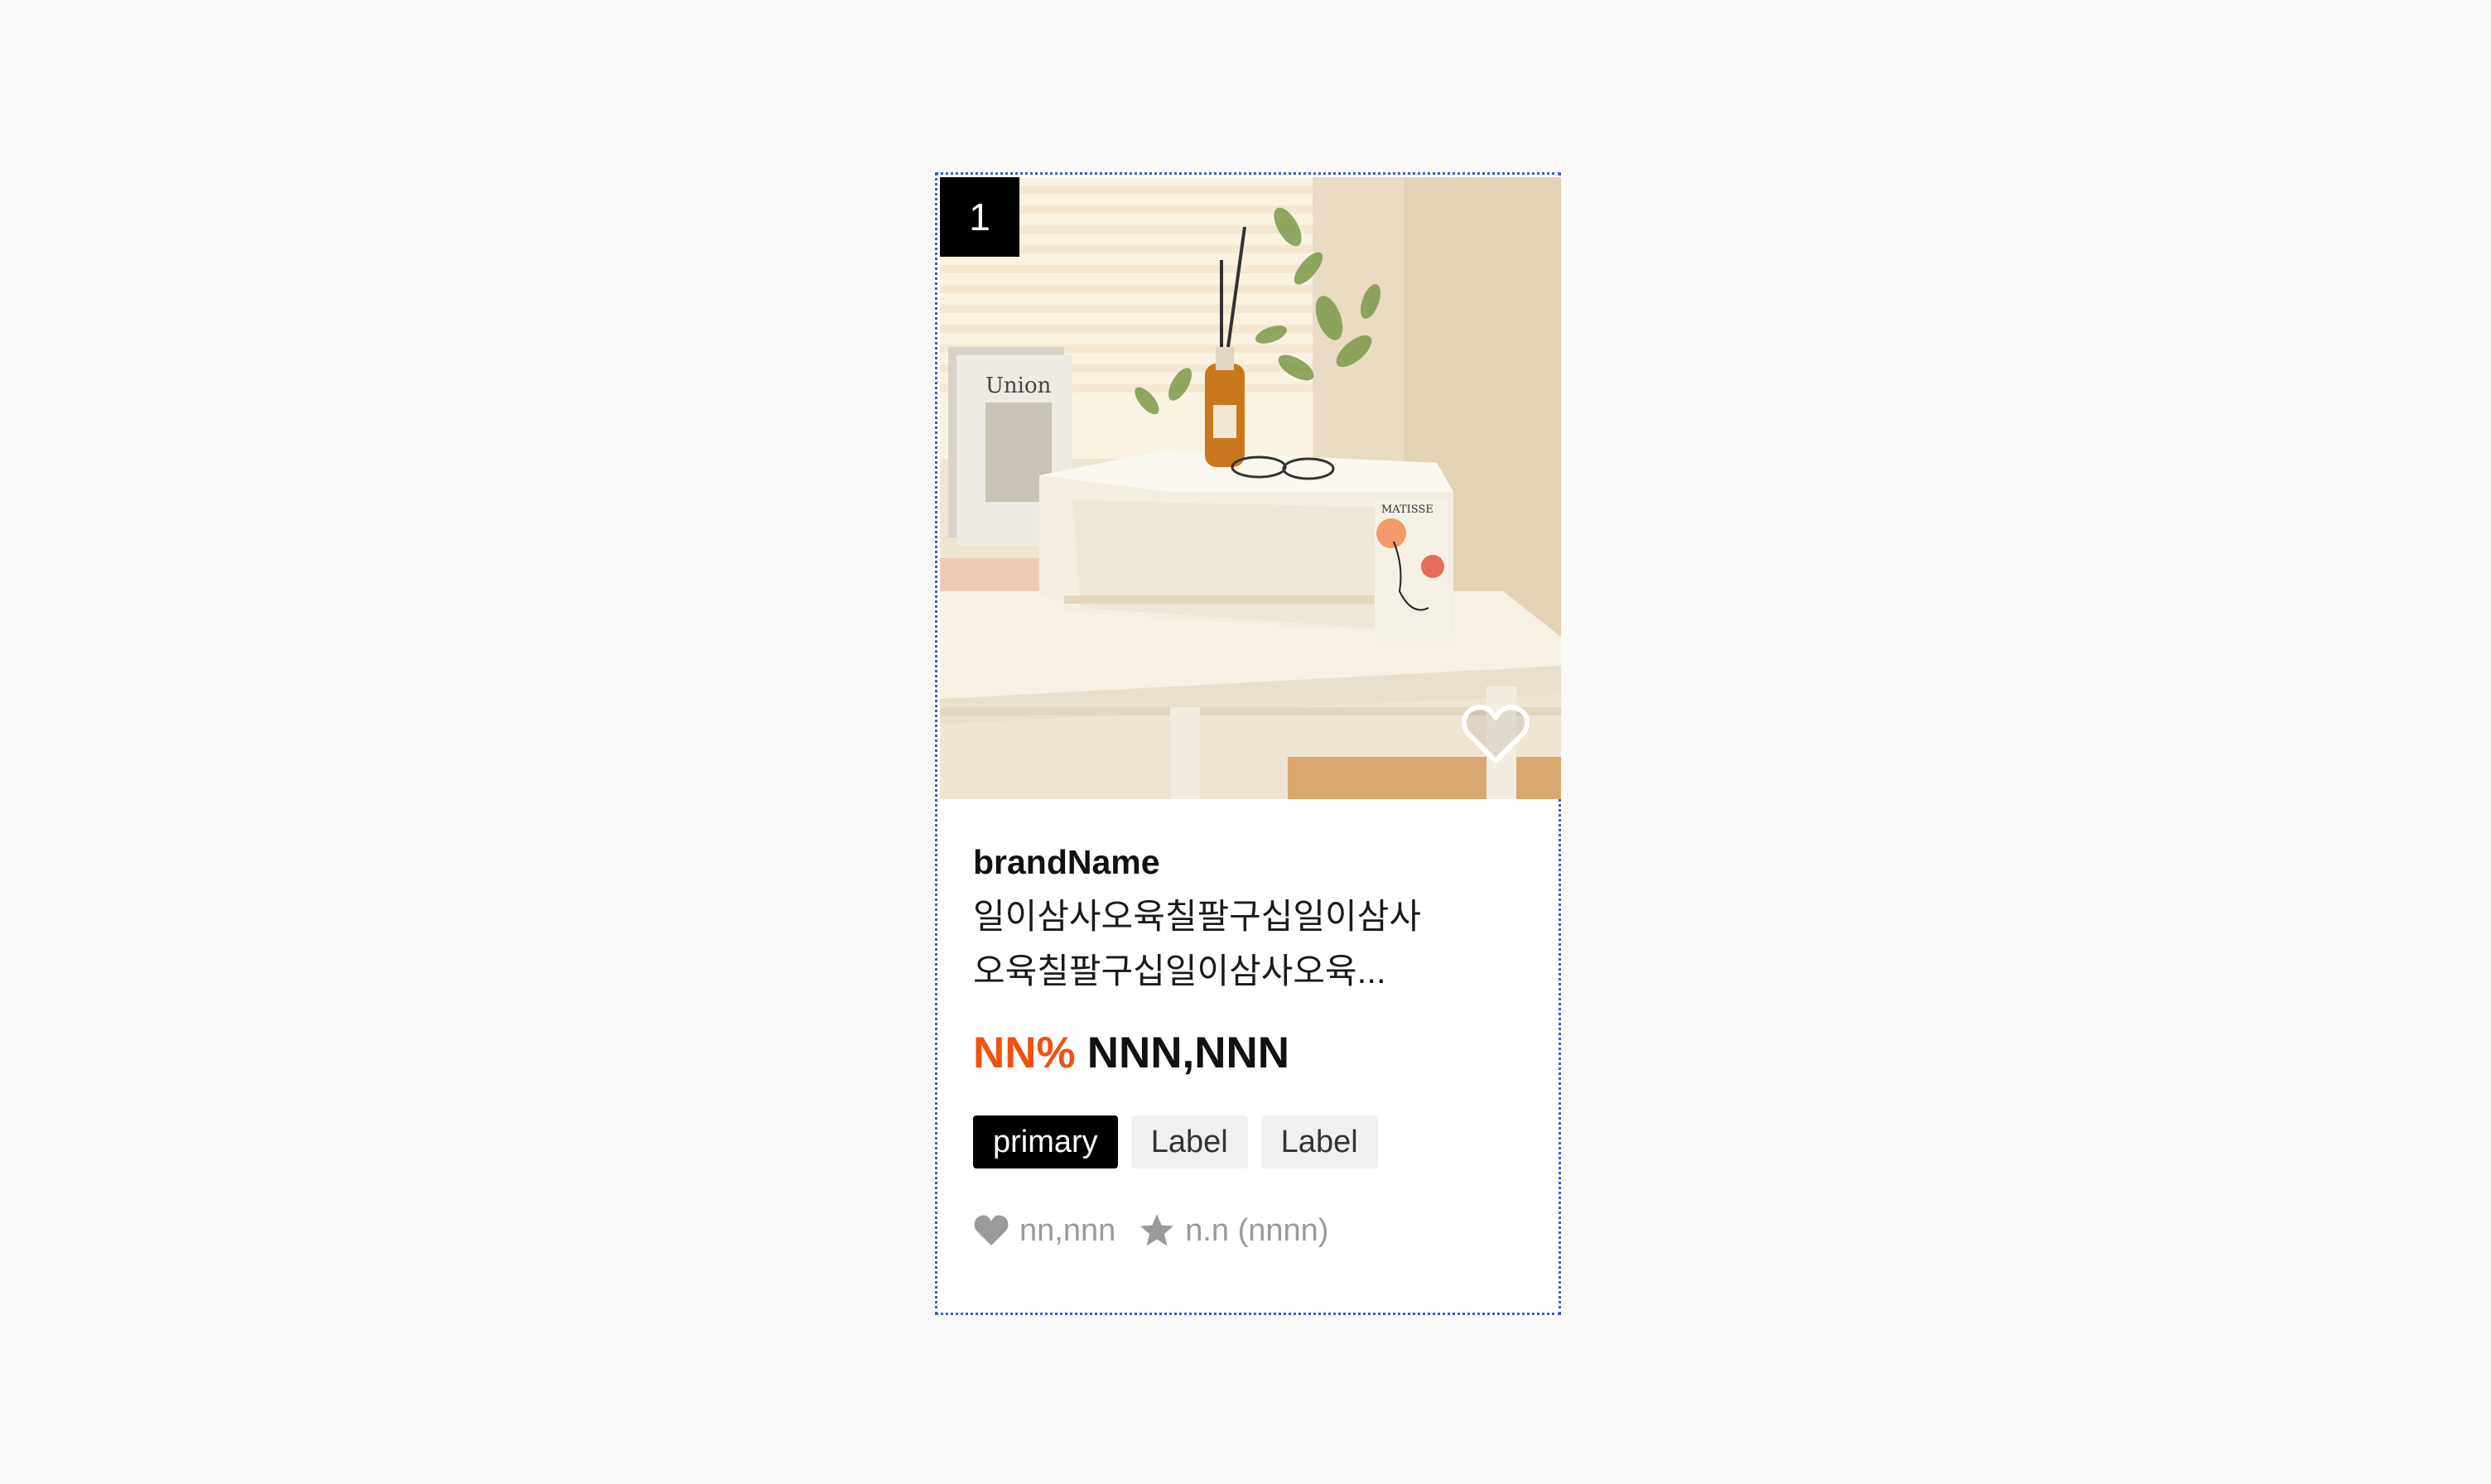 The height and width of the screenshot is (1484, 2491). What do you see at coordinates (979, 217) in the screenshot?
I see `rank-badge: 1` at bounding box center [979, 217].